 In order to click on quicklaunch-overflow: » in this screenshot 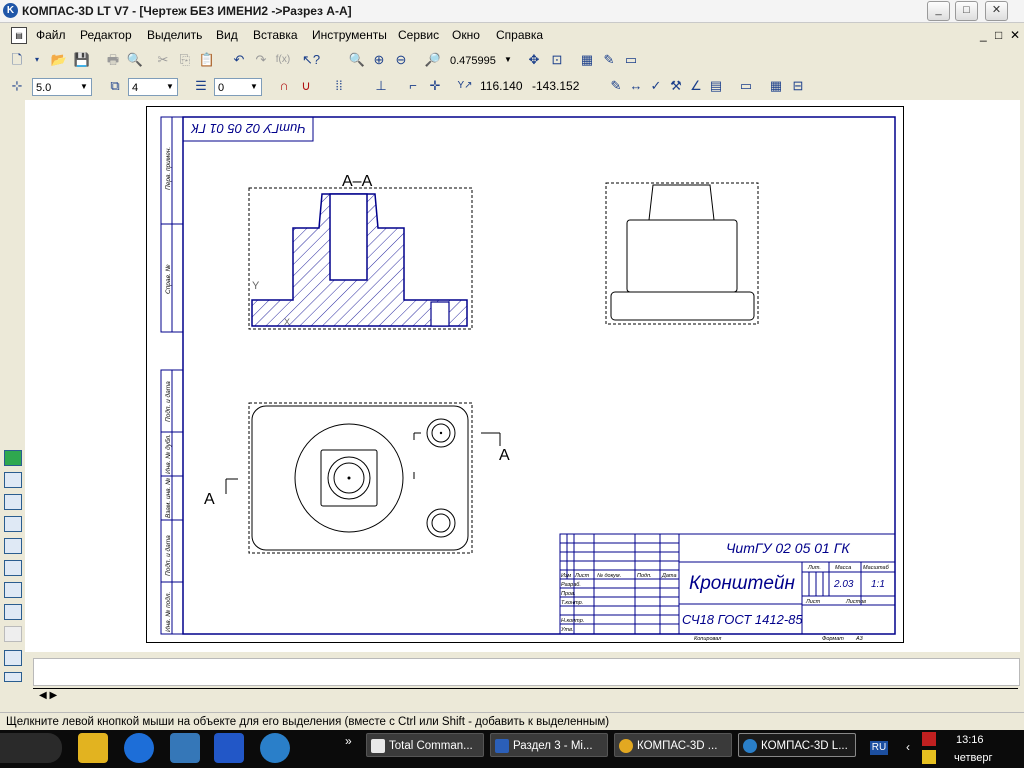, I will do `click(348, 741)`.